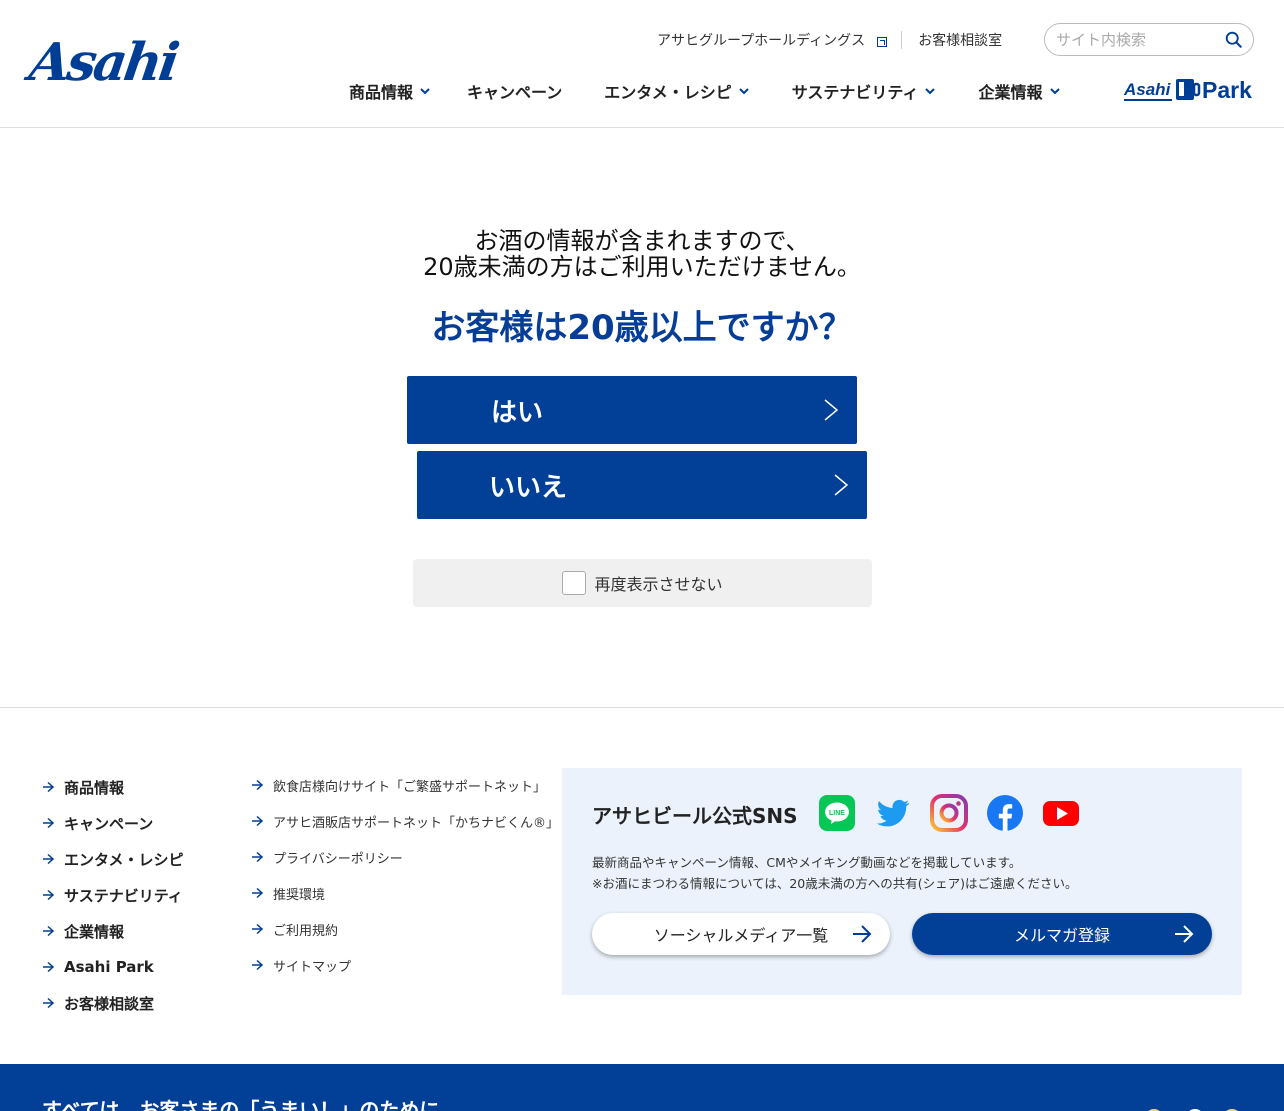 Image resolution: width=1284 pixels, height=1111 pixels. Describe the element at coordinates (855, 92) in the screenshot. I see `nav-item-label: サステナビリティ` at that location.